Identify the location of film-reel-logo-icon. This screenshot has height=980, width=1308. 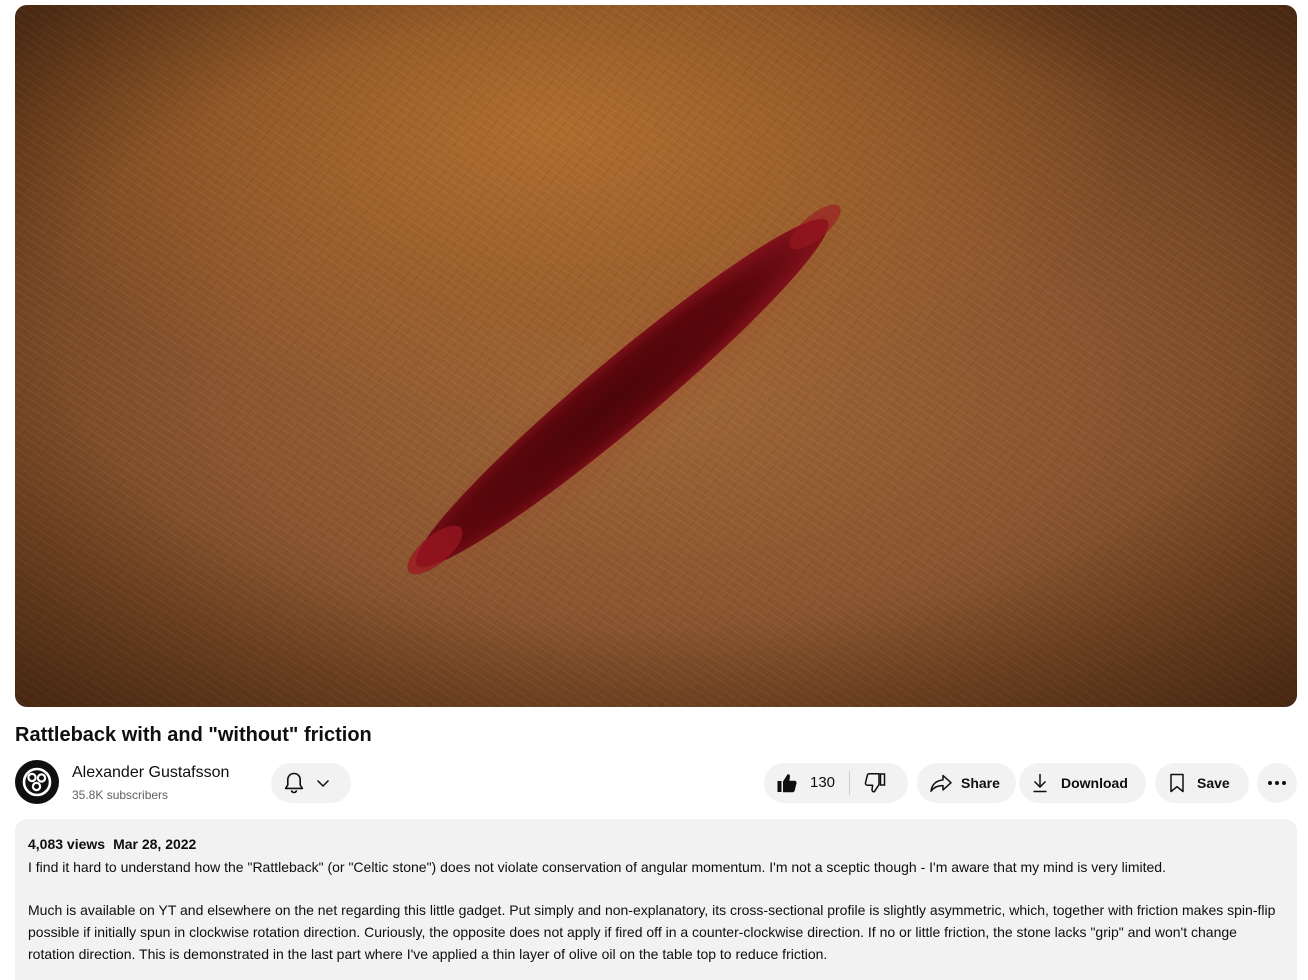
(37, 782).